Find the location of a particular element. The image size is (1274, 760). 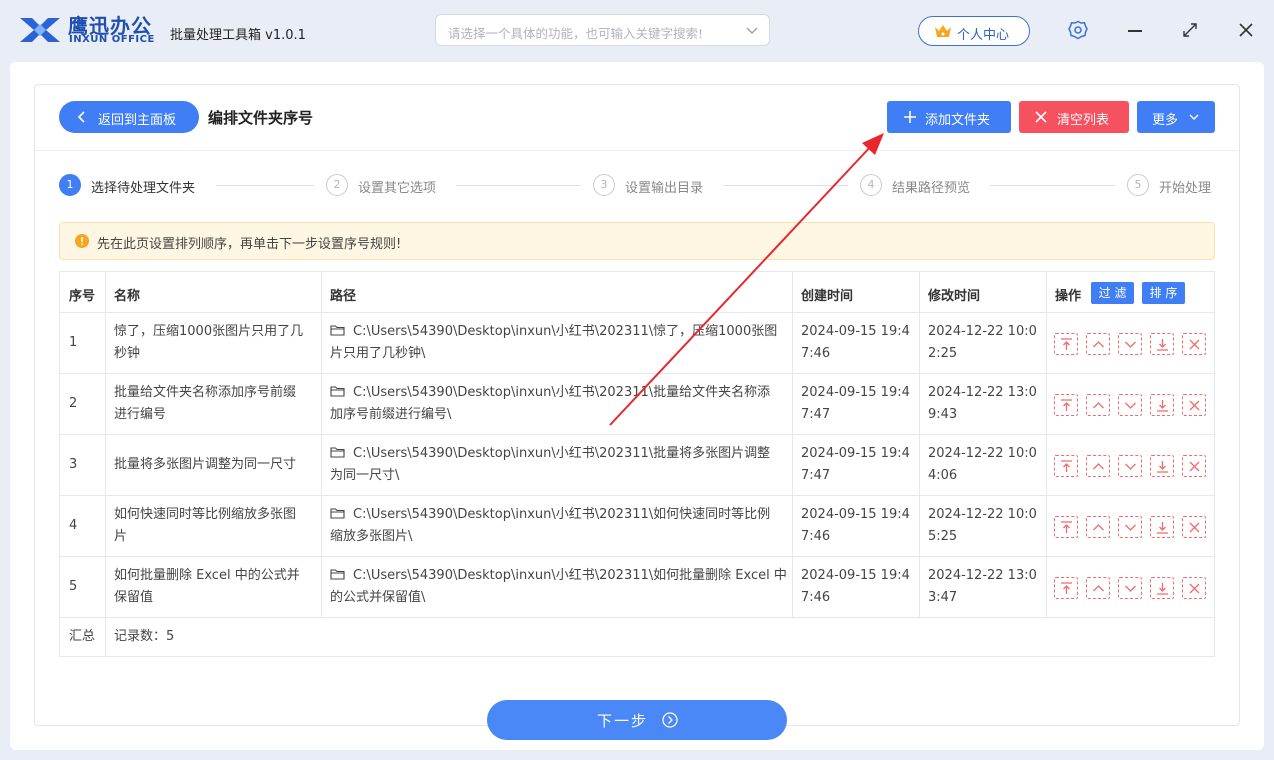

back-to-dashboard-button: 返回到主面板 is located at coordinates (129, 117).